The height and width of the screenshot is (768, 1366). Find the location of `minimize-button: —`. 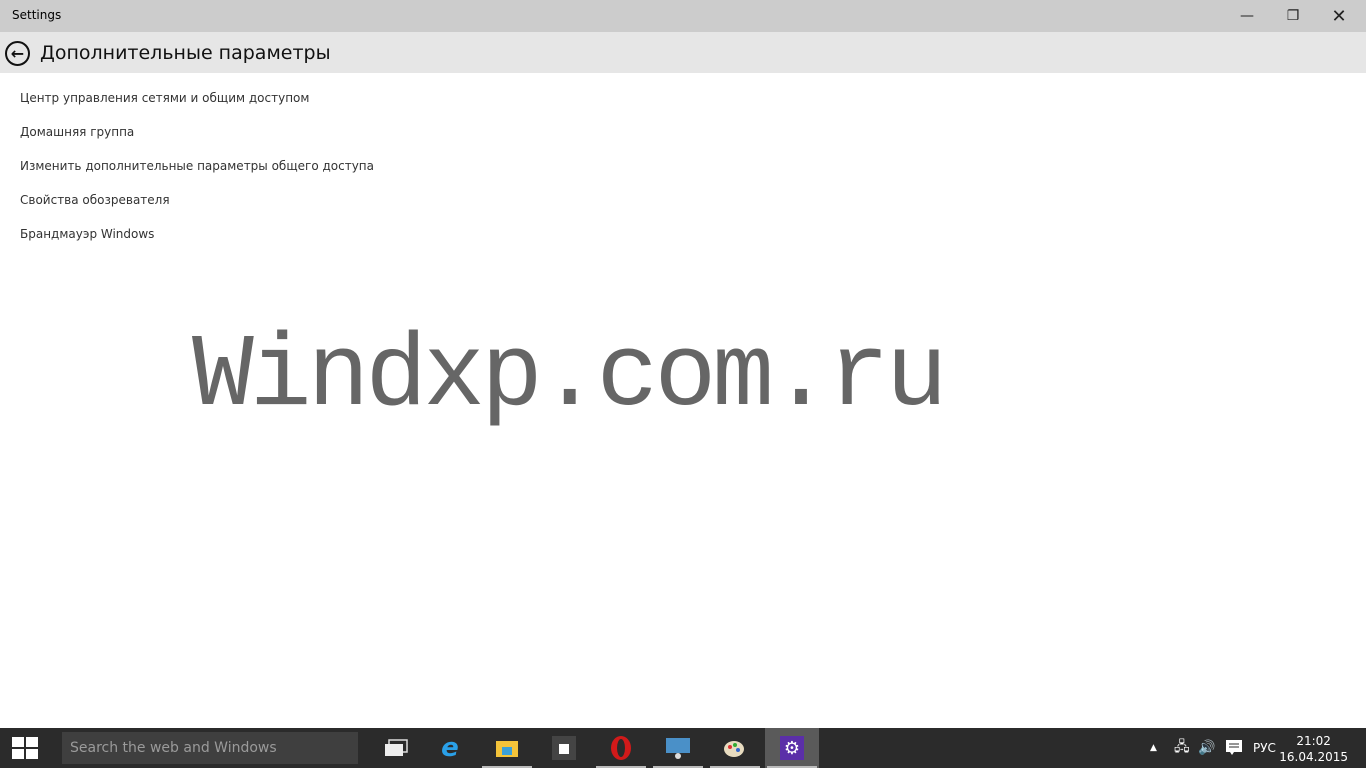

minimize-button: — is located at coordinates (1247, 16).